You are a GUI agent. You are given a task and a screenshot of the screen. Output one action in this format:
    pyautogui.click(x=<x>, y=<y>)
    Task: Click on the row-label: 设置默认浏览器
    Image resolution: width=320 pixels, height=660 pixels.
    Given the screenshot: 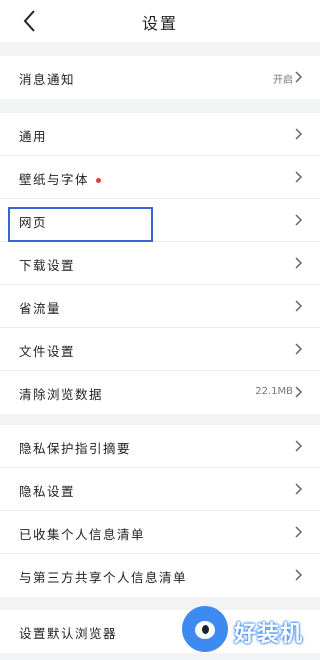 What is the action you would take?
    pyautogui.click(x=68, y=633)
    